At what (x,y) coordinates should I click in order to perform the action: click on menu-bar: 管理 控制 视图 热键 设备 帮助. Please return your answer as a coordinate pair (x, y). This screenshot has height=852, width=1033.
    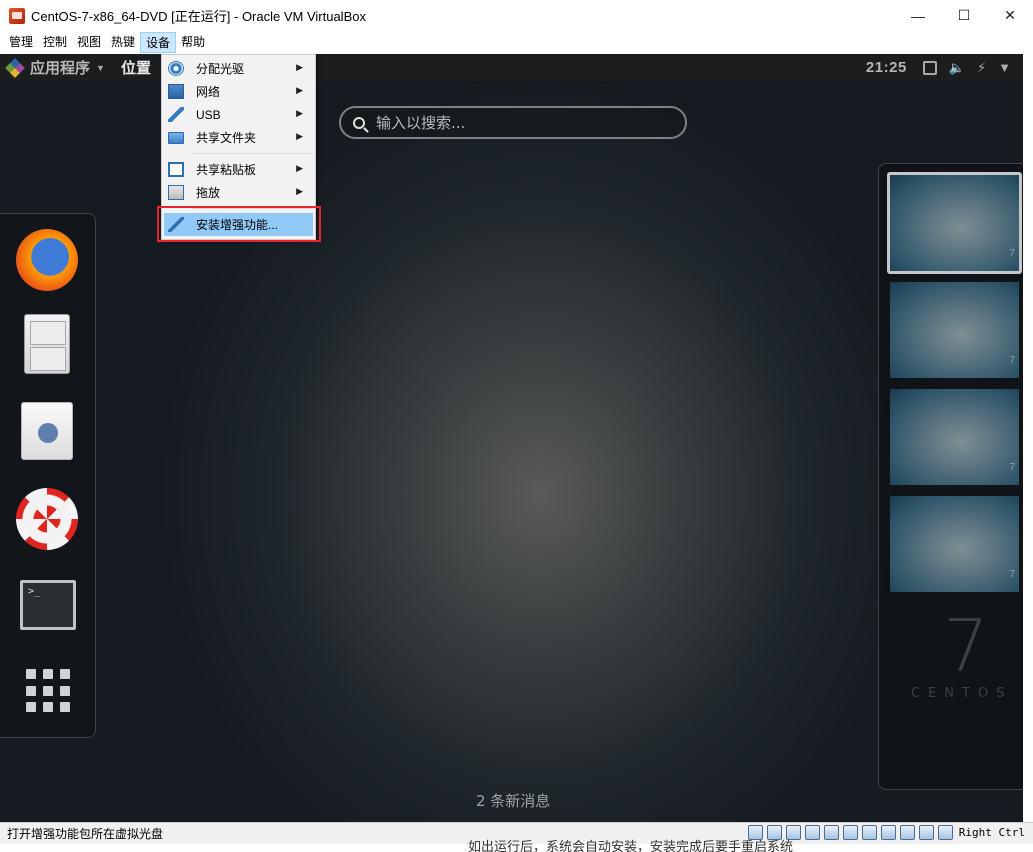
    Looking at the image, I should click on (516, 42).